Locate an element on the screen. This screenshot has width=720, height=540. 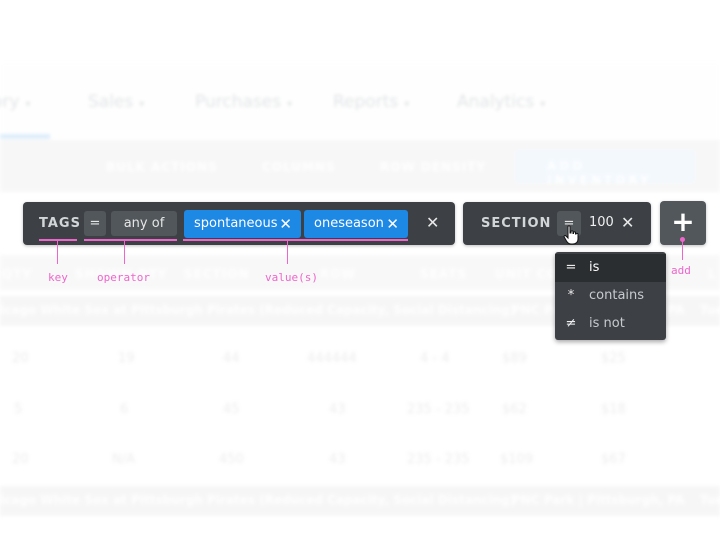
row-density-button: ROW DENSITY is located at coordinates (433, 167).